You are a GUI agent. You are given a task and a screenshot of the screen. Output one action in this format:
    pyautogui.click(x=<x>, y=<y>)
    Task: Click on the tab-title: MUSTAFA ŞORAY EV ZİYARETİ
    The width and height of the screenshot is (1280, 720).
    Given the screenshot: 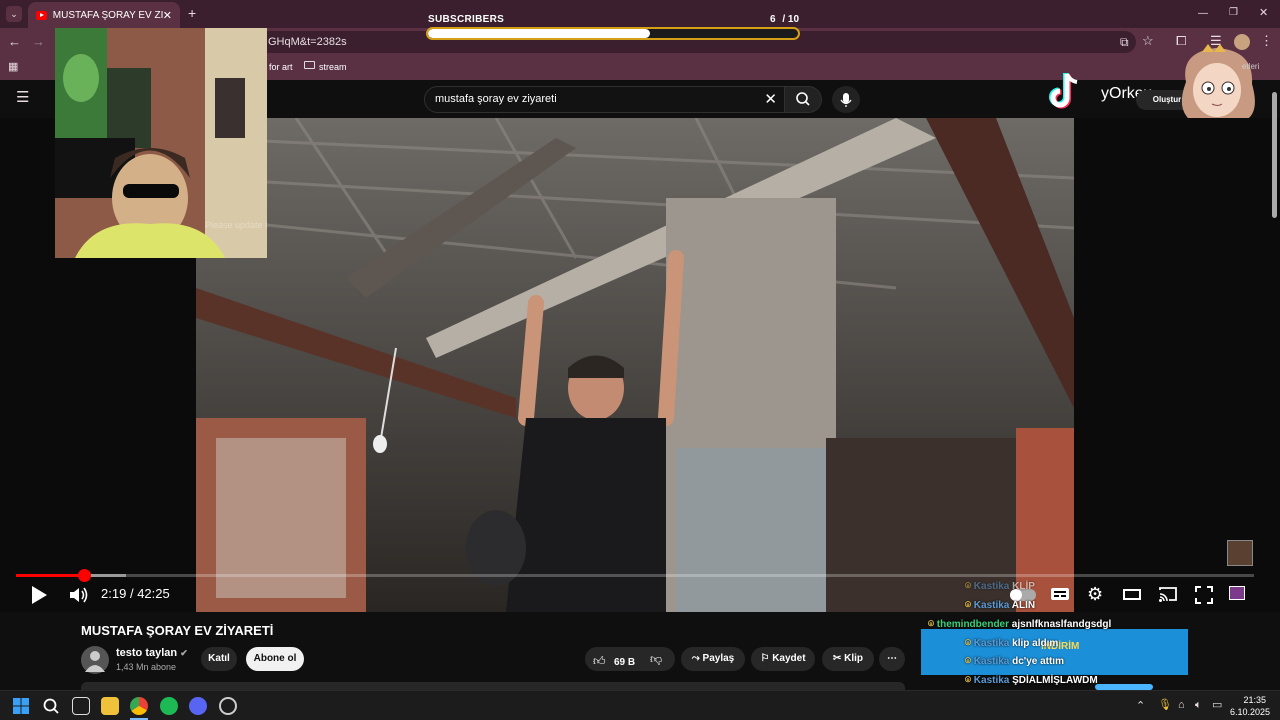 What is the action you would take?
    pyautogui.click(x=107, y=15)
    